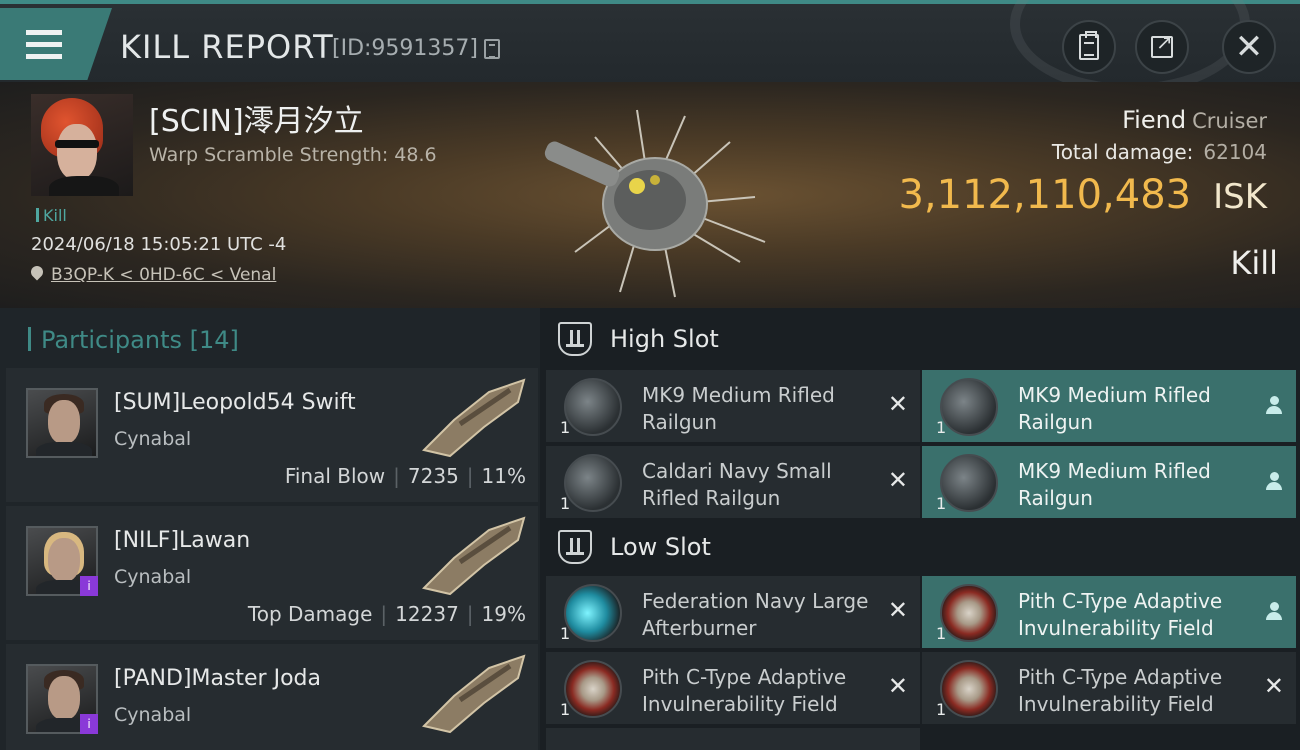  Describe the element at coordinates (293, 155) in the screenshot. I see `victim-subtitle: Warp Scramble Strength: 48.6` at that location.